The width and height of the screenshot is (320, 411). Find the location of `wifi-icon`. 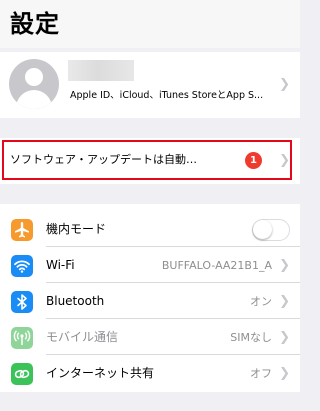

wifi-icon is located at coordinates (22, 266).